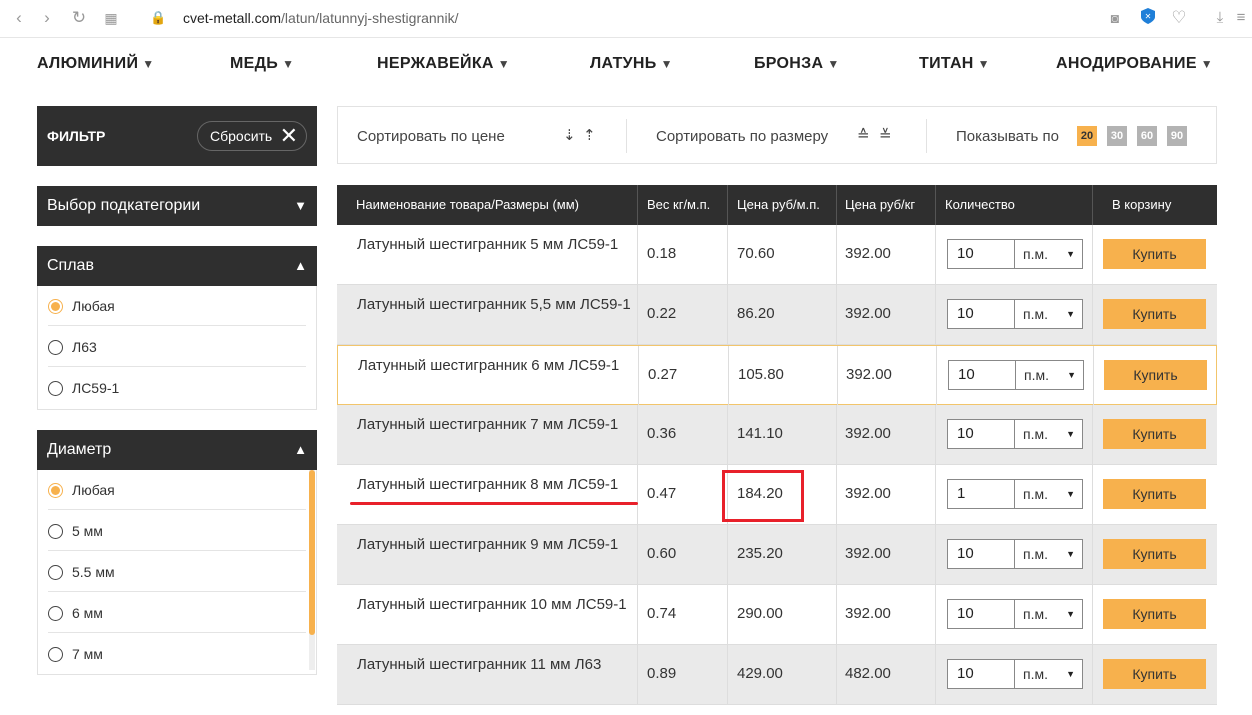 This screenshot has height=715, width=1252. Describe the element at coordinates (497, 424) in the screenshot. I see `product-name: Латунный шестигранник 7 мм ЛС59-1` at that location.